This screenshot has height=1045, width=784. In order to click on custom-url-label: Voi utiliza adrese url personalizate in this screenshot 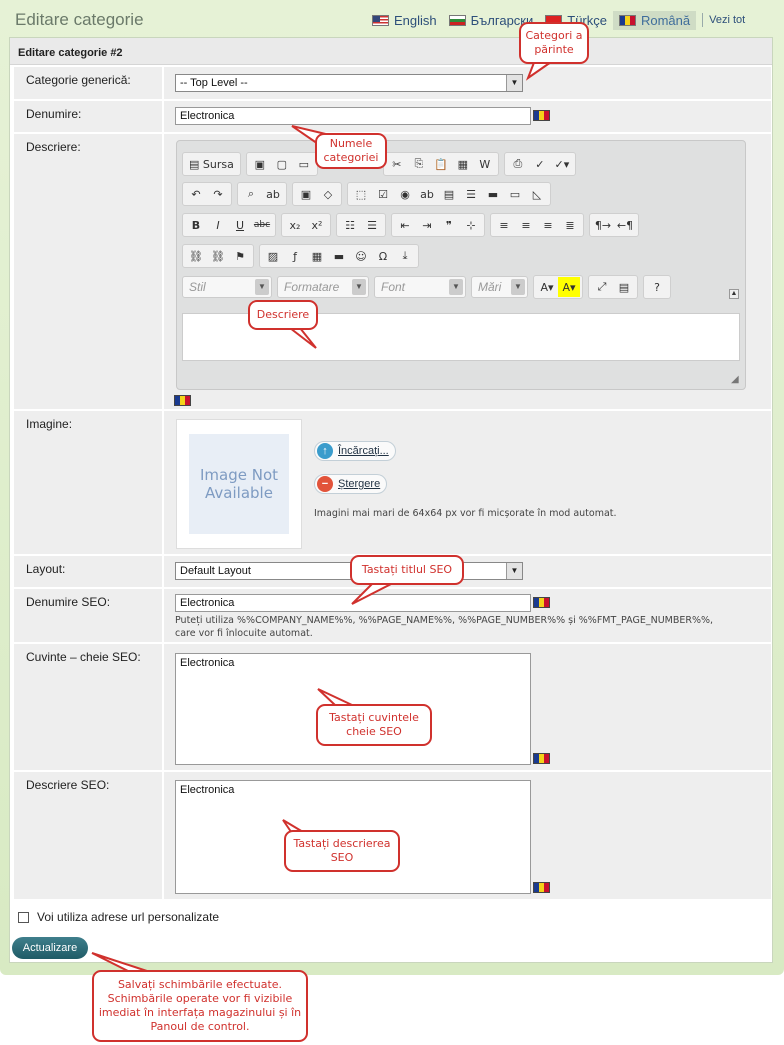, I will do `click(128, 917)`.